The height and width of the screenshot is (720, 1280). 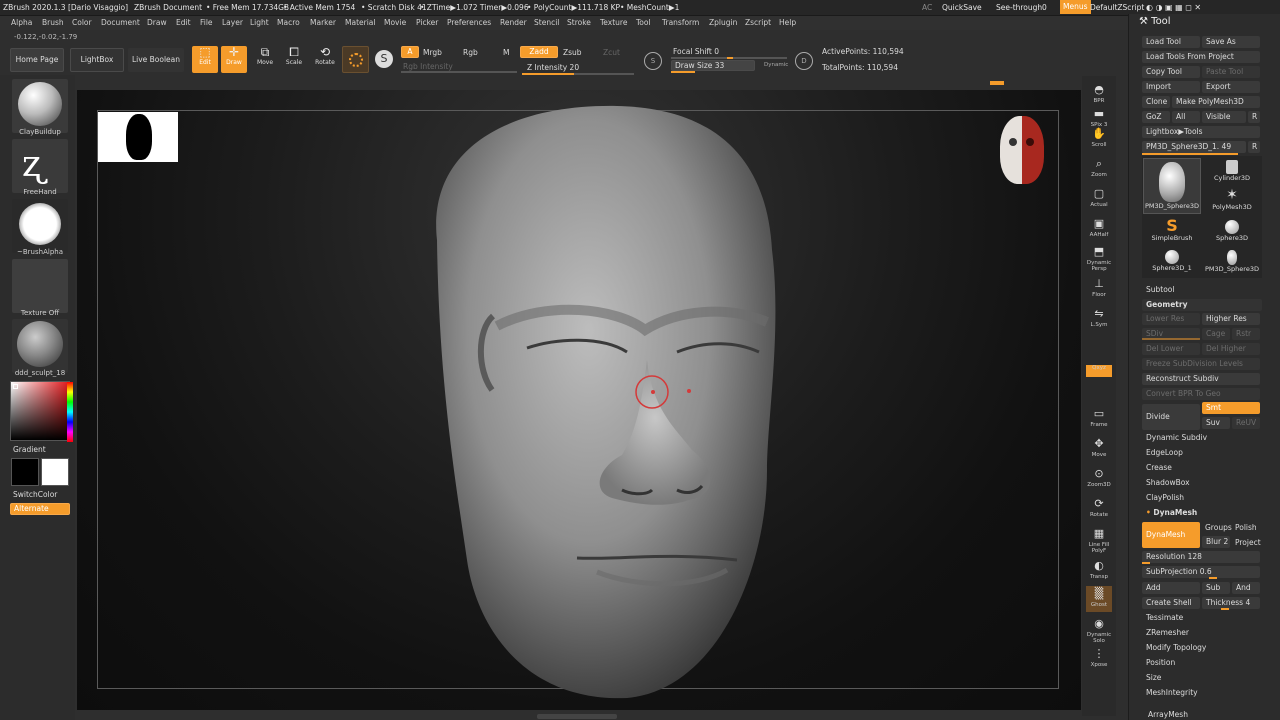 I want to click on move-mode-button: ⧉ Move, so click(x=265, y=59).